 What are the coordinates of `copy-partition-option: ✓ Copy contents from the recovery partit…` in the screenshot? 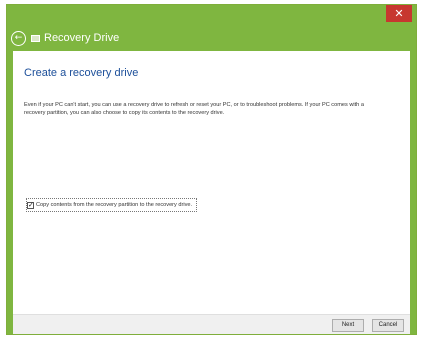 It's located at (112, 205).